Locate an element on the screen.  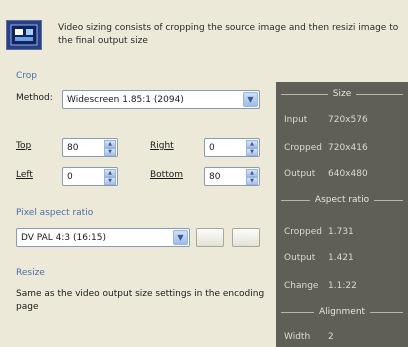
size-heading: Size is located at coordinates (342, 94).